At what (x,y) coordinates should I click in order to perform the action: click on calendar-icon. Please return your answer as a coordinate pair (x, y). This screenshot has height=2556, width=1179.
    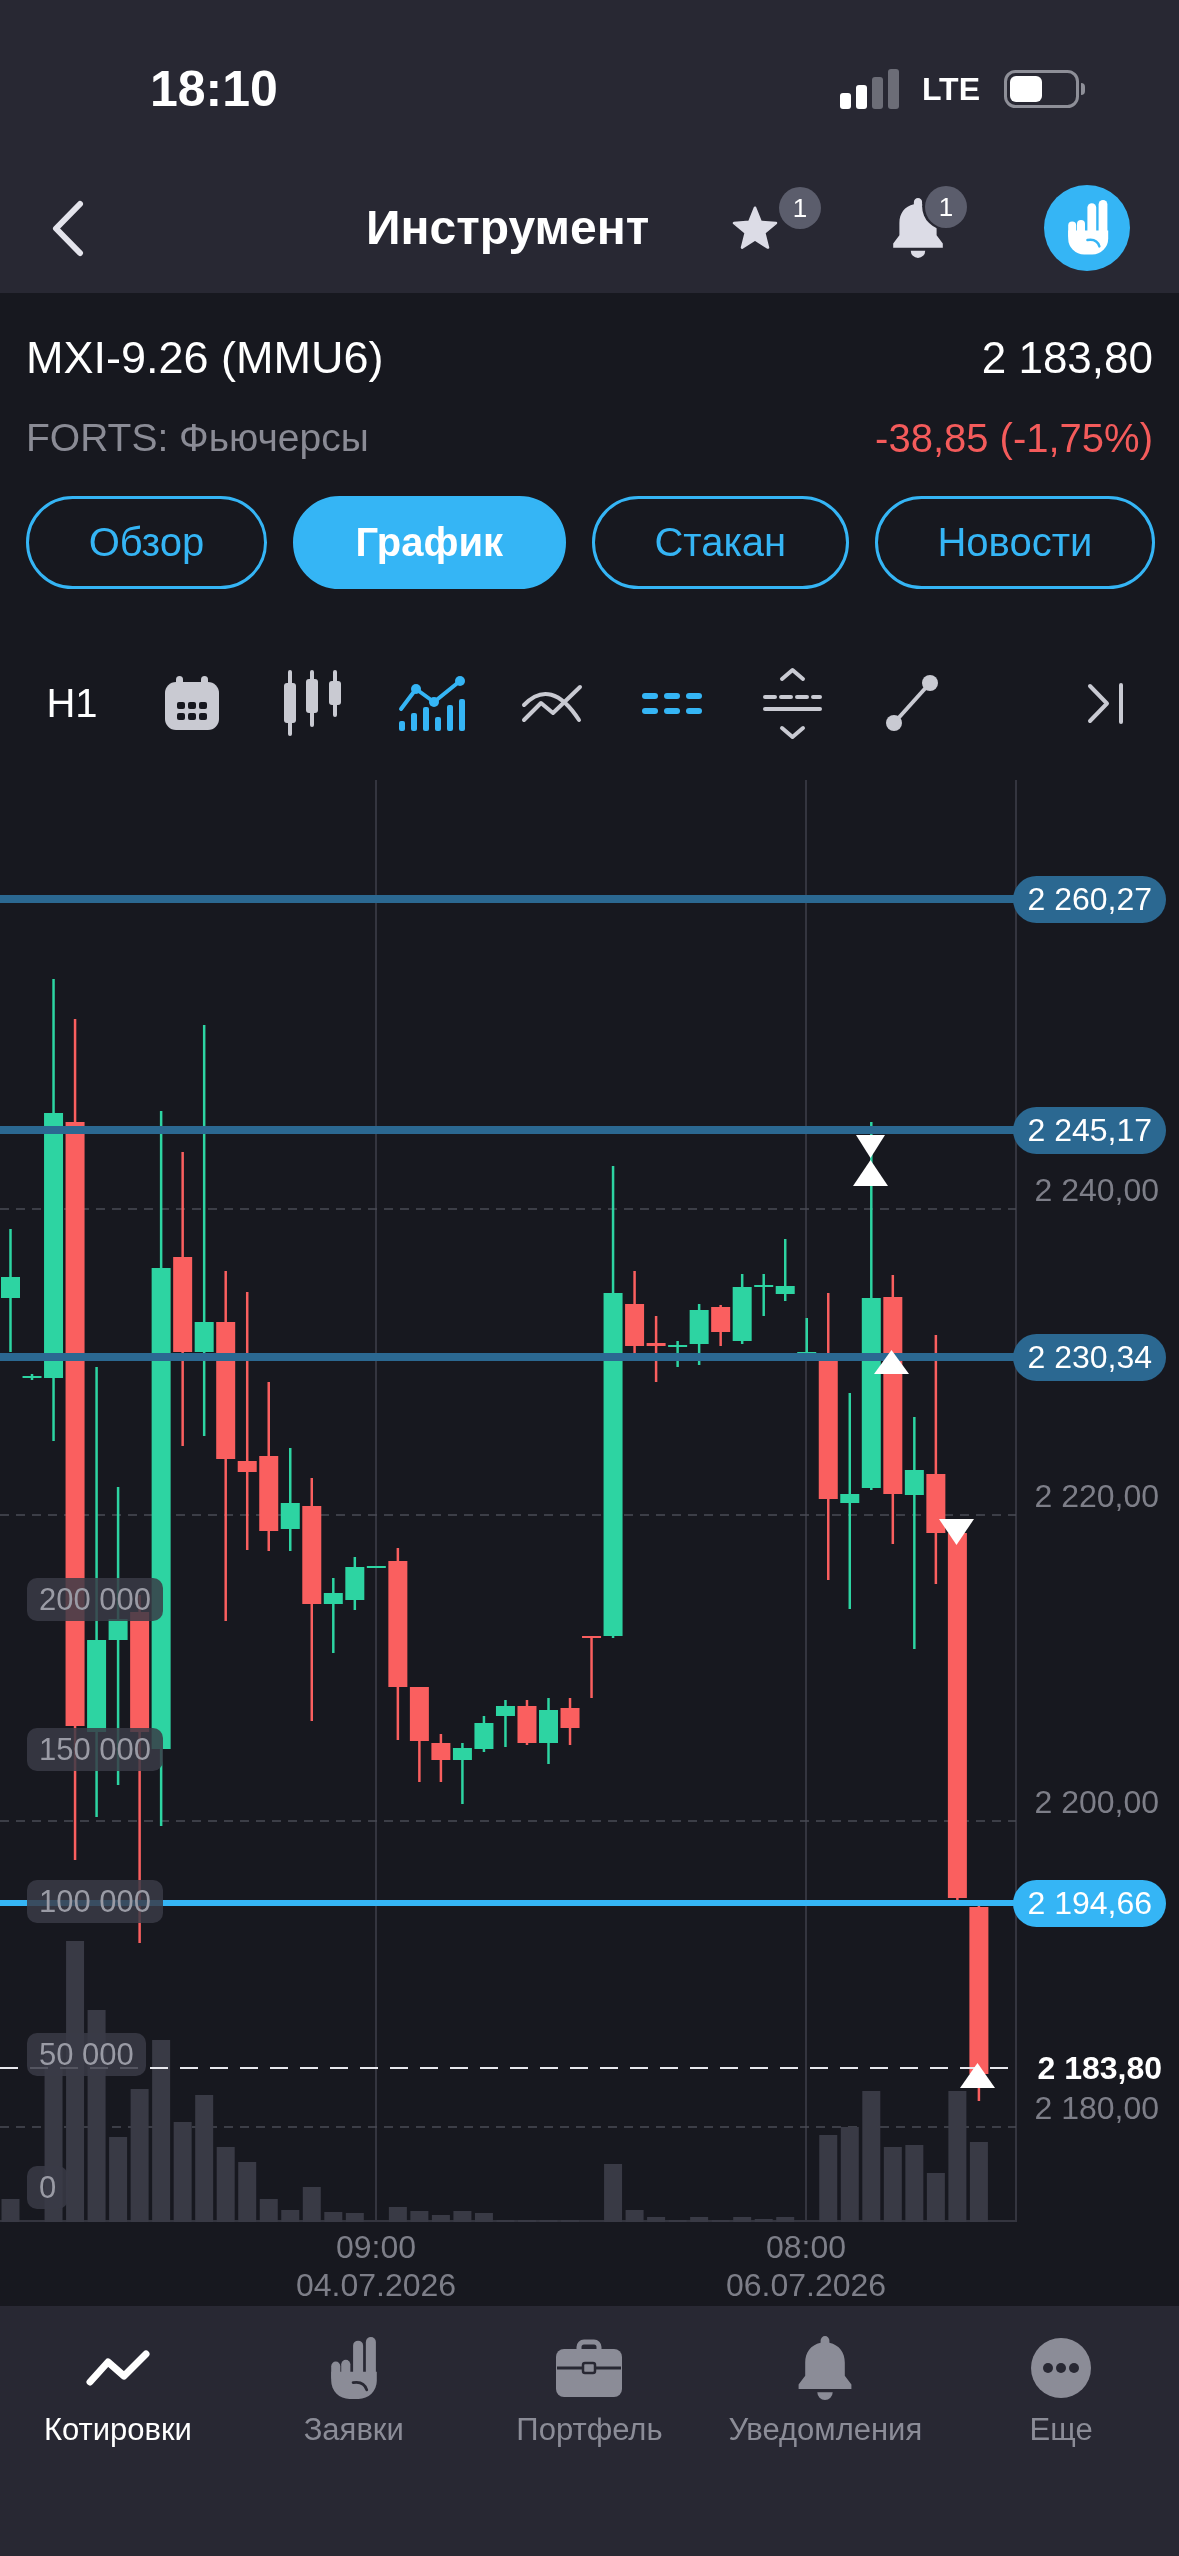
    Looking at the image, I should click on (192, 703).